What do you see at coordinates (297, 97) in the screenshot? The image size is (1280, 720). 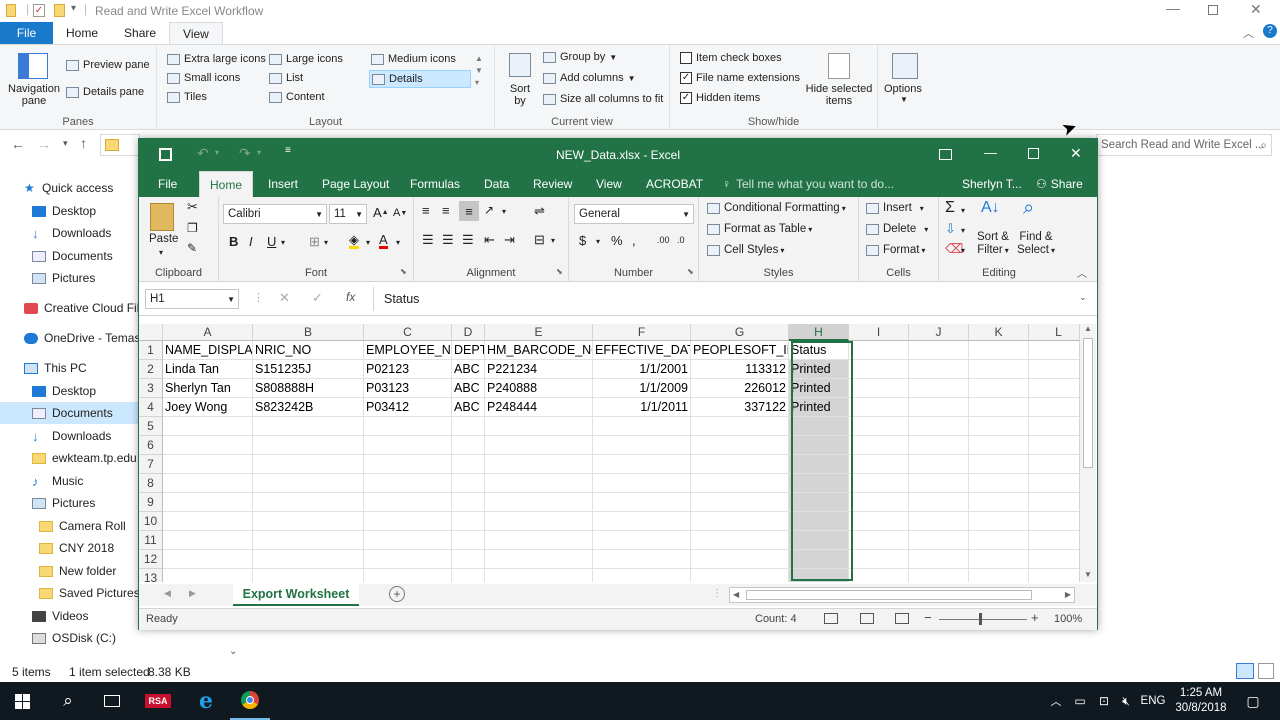 I see `layout-content: Content` at bounding box center [297, 97].